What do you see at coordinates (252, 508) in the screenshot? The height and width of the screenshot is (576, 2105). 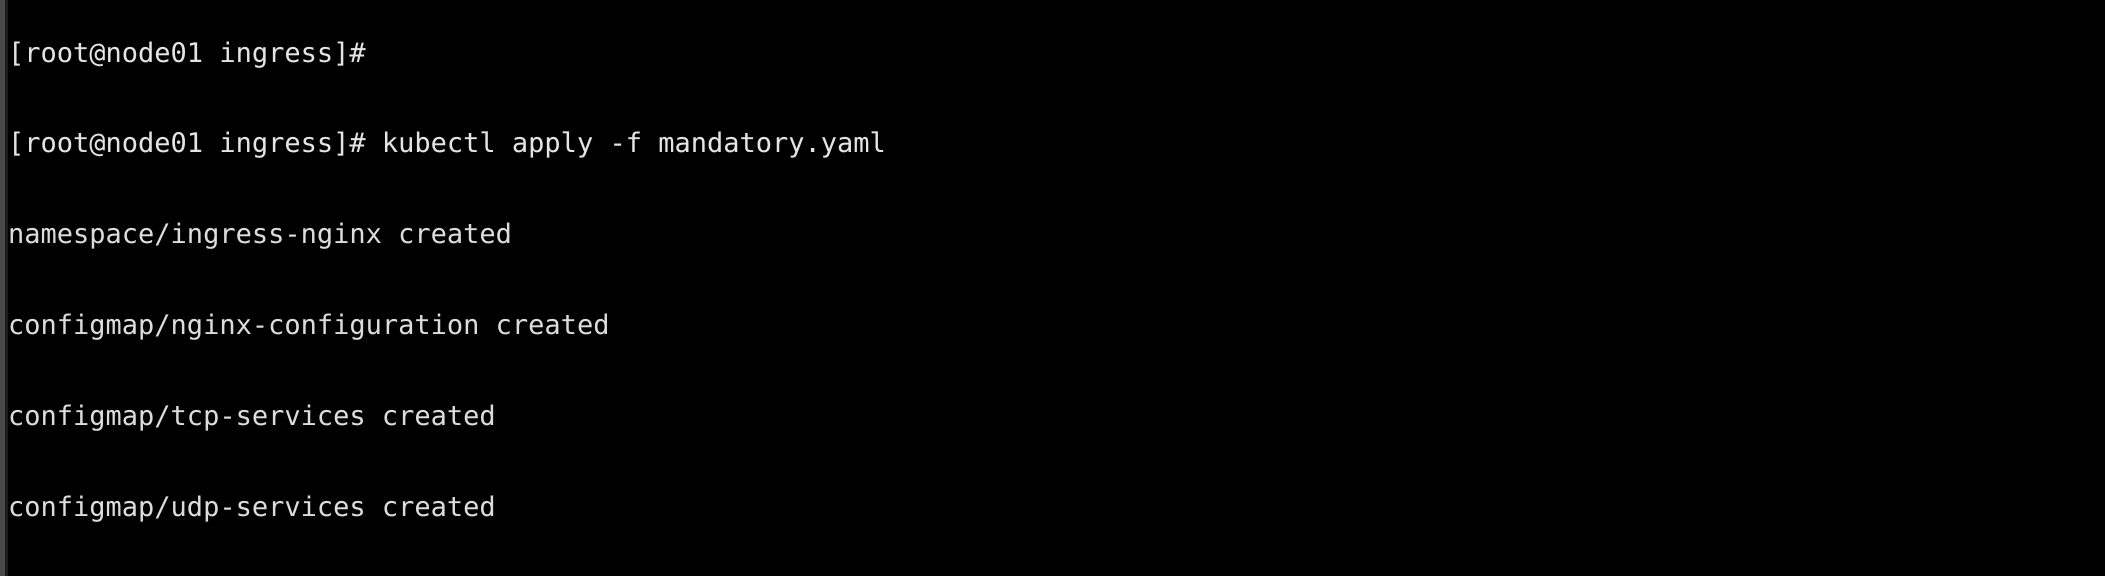 I see `terminal-line-configmap-udp-services: configmap/udp-services created` at bounding box center [252, 508].